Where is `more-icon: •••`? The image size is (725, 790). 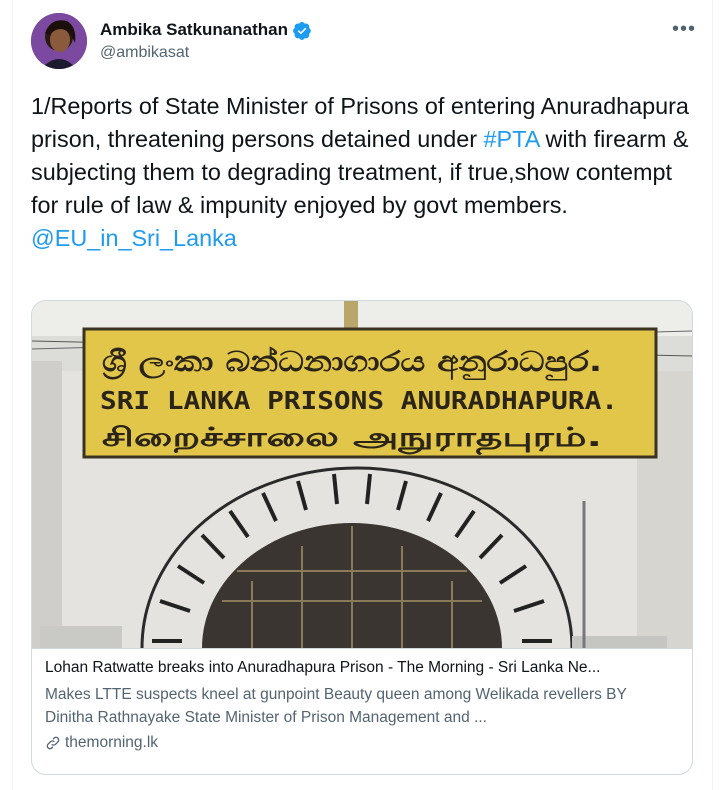 more-icon: ••• is located at coordinates (684, 29).